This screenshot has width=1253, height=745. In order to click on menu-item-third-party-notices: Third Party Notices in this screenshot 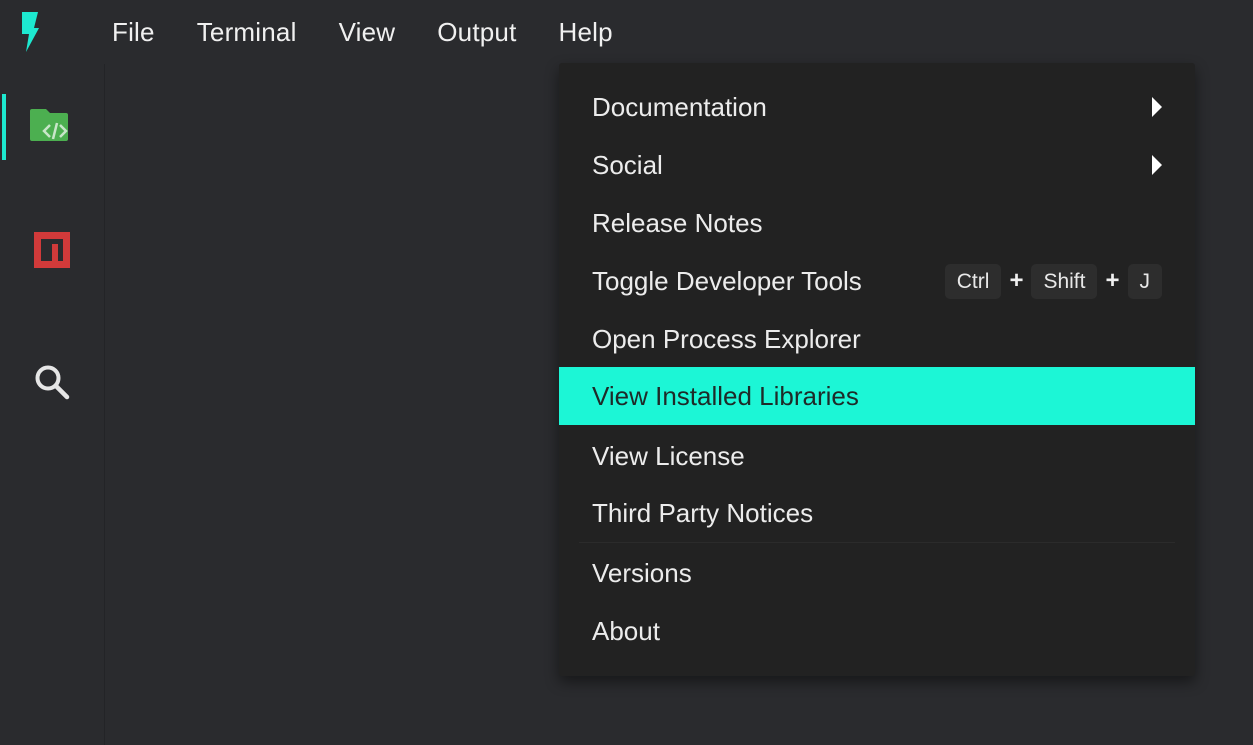, I will do `click(877, 513)`.